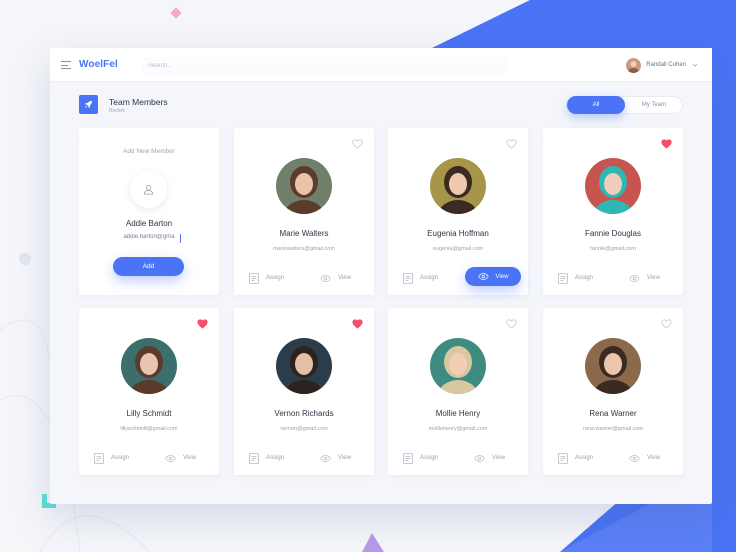  What do you see at coordinates (149, 237) in the screenshot?
I see `add-member-email-input` at bounding box center [149, 237].